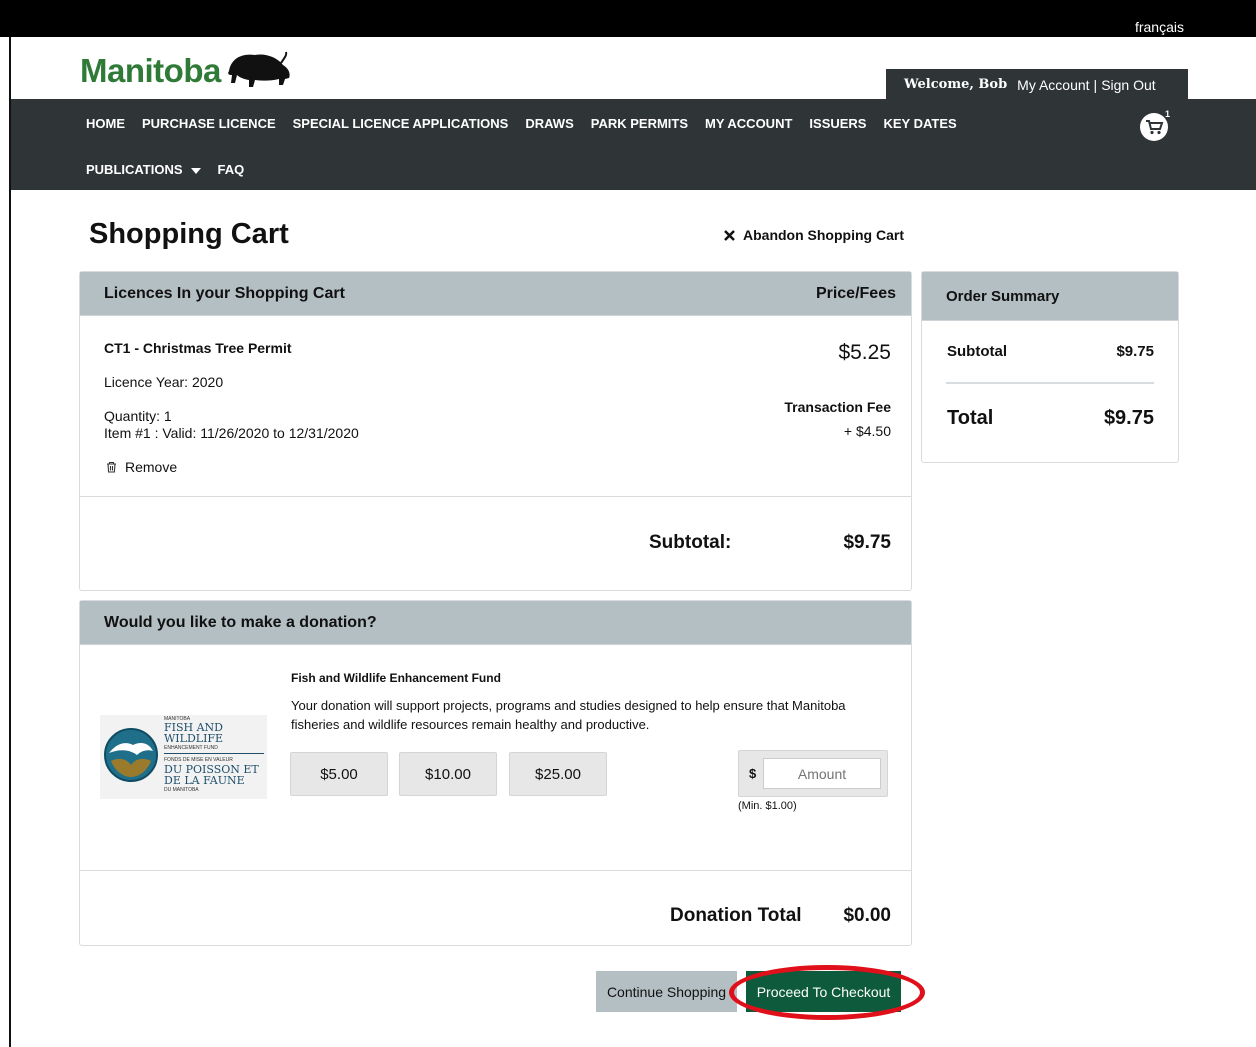 This screenshot has height=1047, width=1256. What do you see at coordinates (823, 235) in the screenshot?
I see `abandon-cart-label: Abandon Shopping Cart` at bounding box center [823, 235].